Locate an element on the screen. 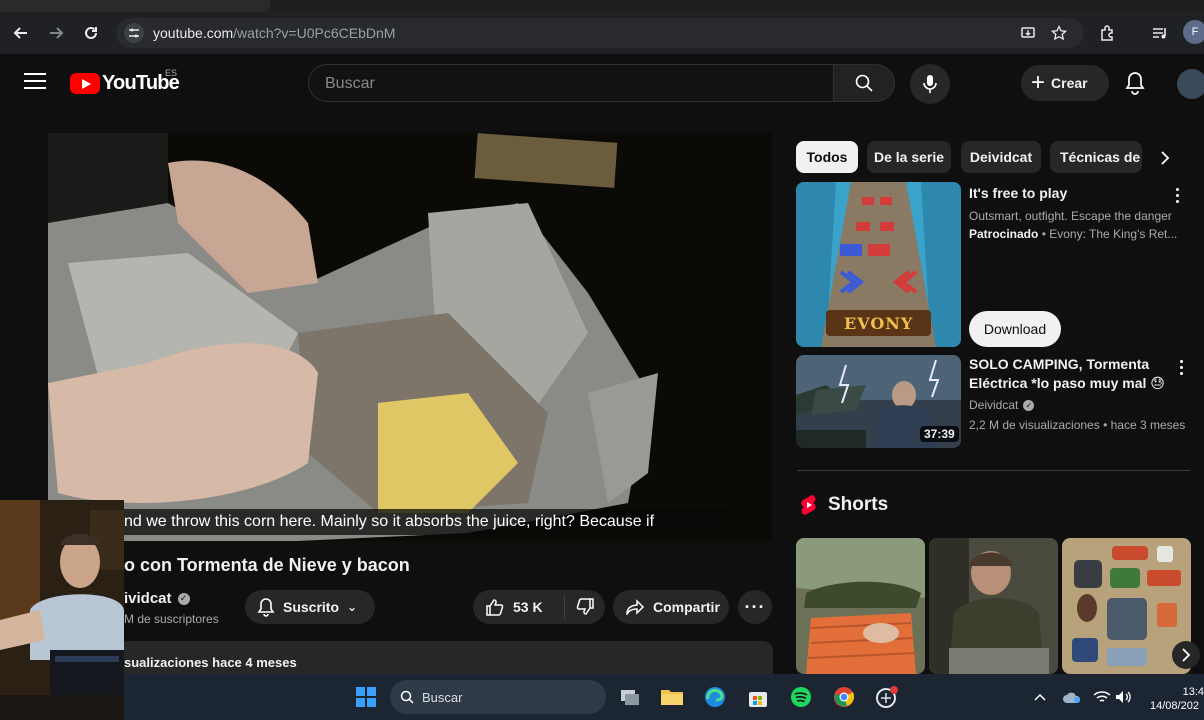 The image size is (1204, 720). shorts-logo-icon is located at coordinates (808, 505).